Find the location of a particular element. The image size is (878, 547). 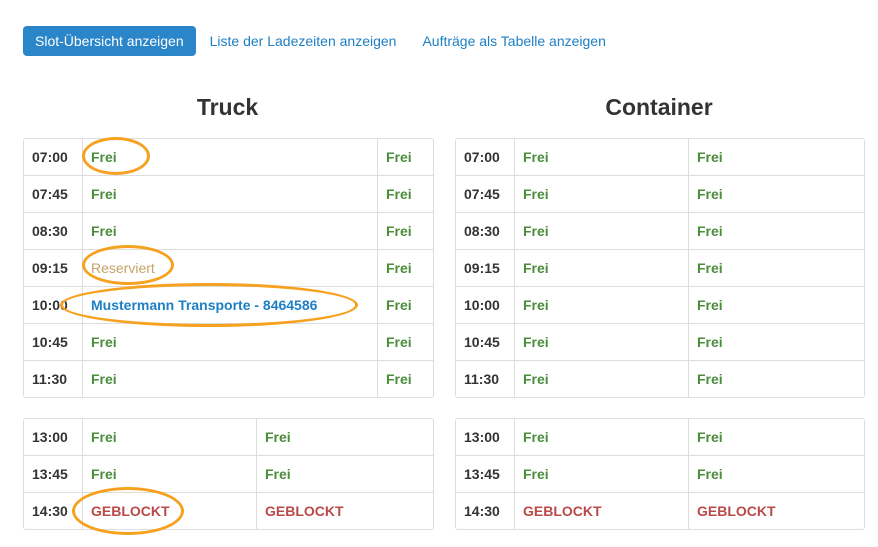

table-row: 09:15 Frei Frei is located at coordinates (660, 268).